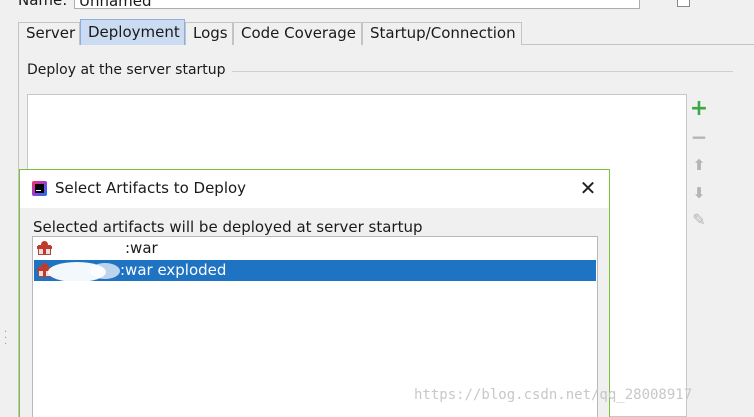  What do you see at coordinates (699, 137) in the screenshot?
I see `remove-icon: −` at bounding box center [699, 137].